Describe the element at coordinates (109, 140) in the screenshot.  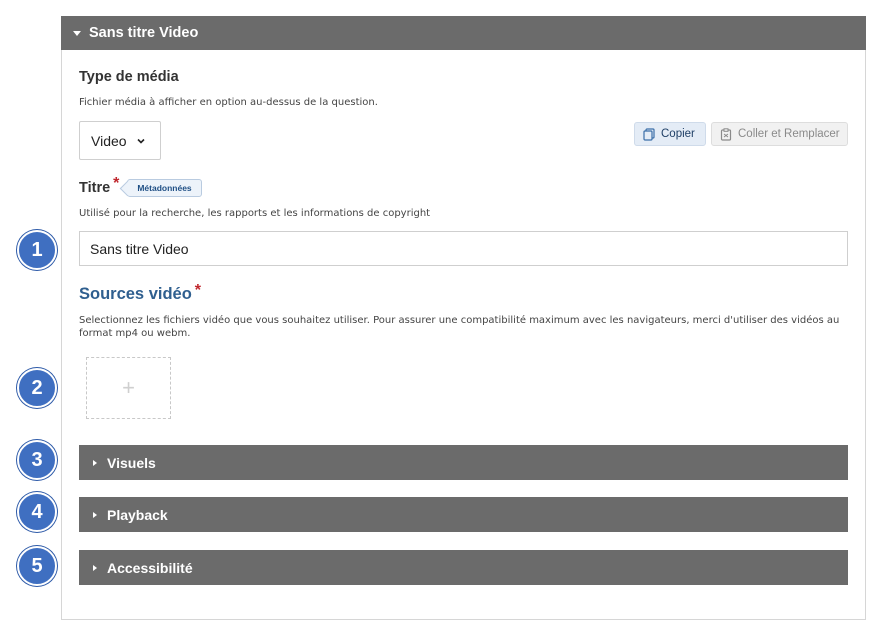
I see `media-type-selected: Video` at that location.